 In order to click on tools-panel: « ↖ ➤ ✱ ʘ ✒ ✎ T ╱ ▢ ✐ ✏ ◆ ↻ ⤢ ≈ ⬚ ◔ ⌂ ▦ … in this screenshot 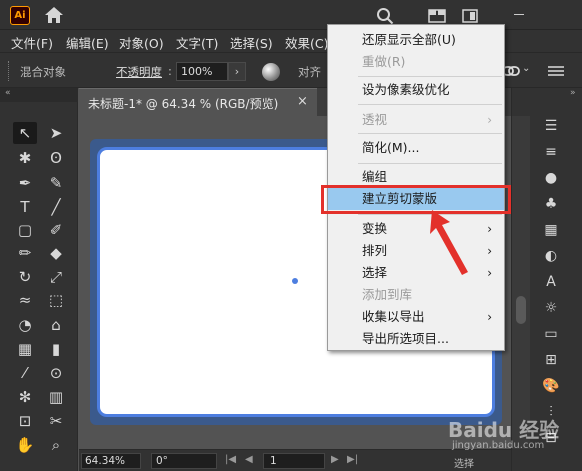, I will do `click(39, 279)`.